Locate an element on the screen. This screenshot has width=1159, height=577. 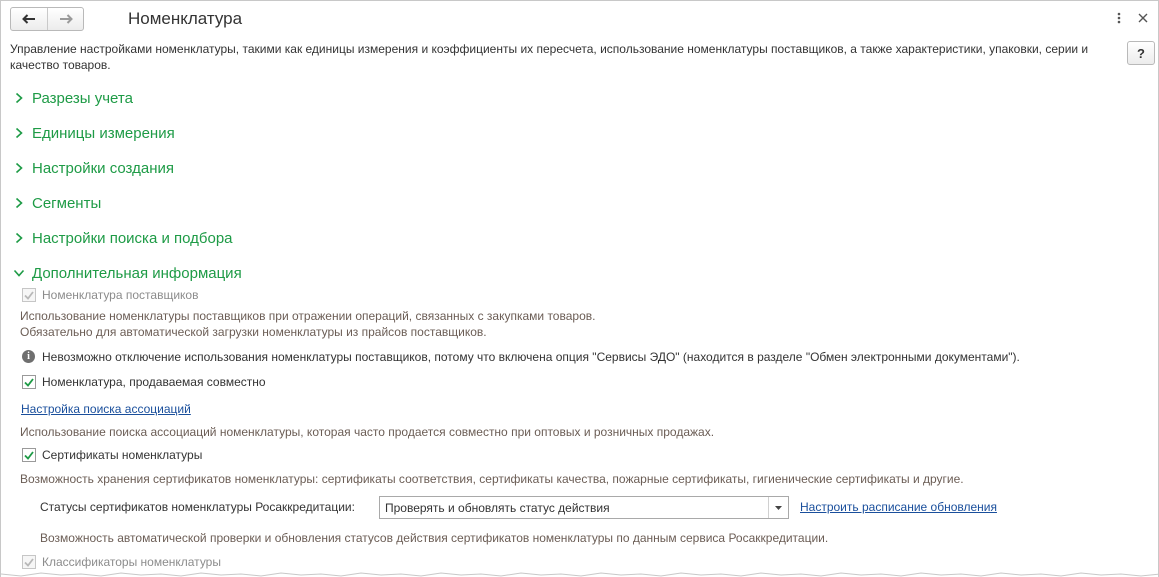
section-creation-settings: Настройки создания is located at coordinates (93, 168).